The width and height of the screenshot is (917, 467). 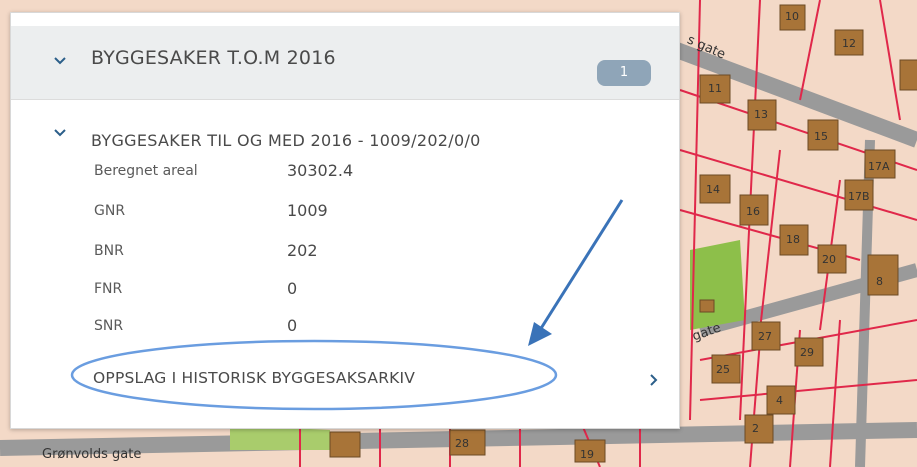 What do you see at coordinates (807, 352) in the screenshot?
I see `plot-label: 29` at bounding box center [807, 352].